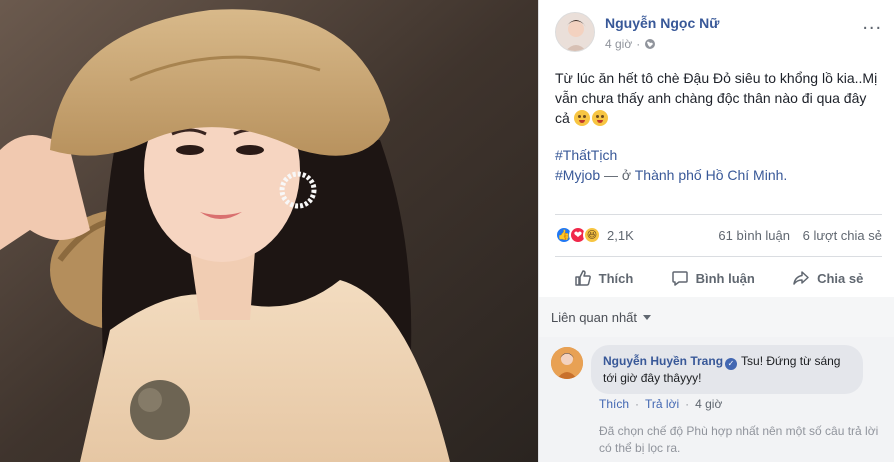  I want to click on haha-reaction-icon: 😆, so click(592, 235).